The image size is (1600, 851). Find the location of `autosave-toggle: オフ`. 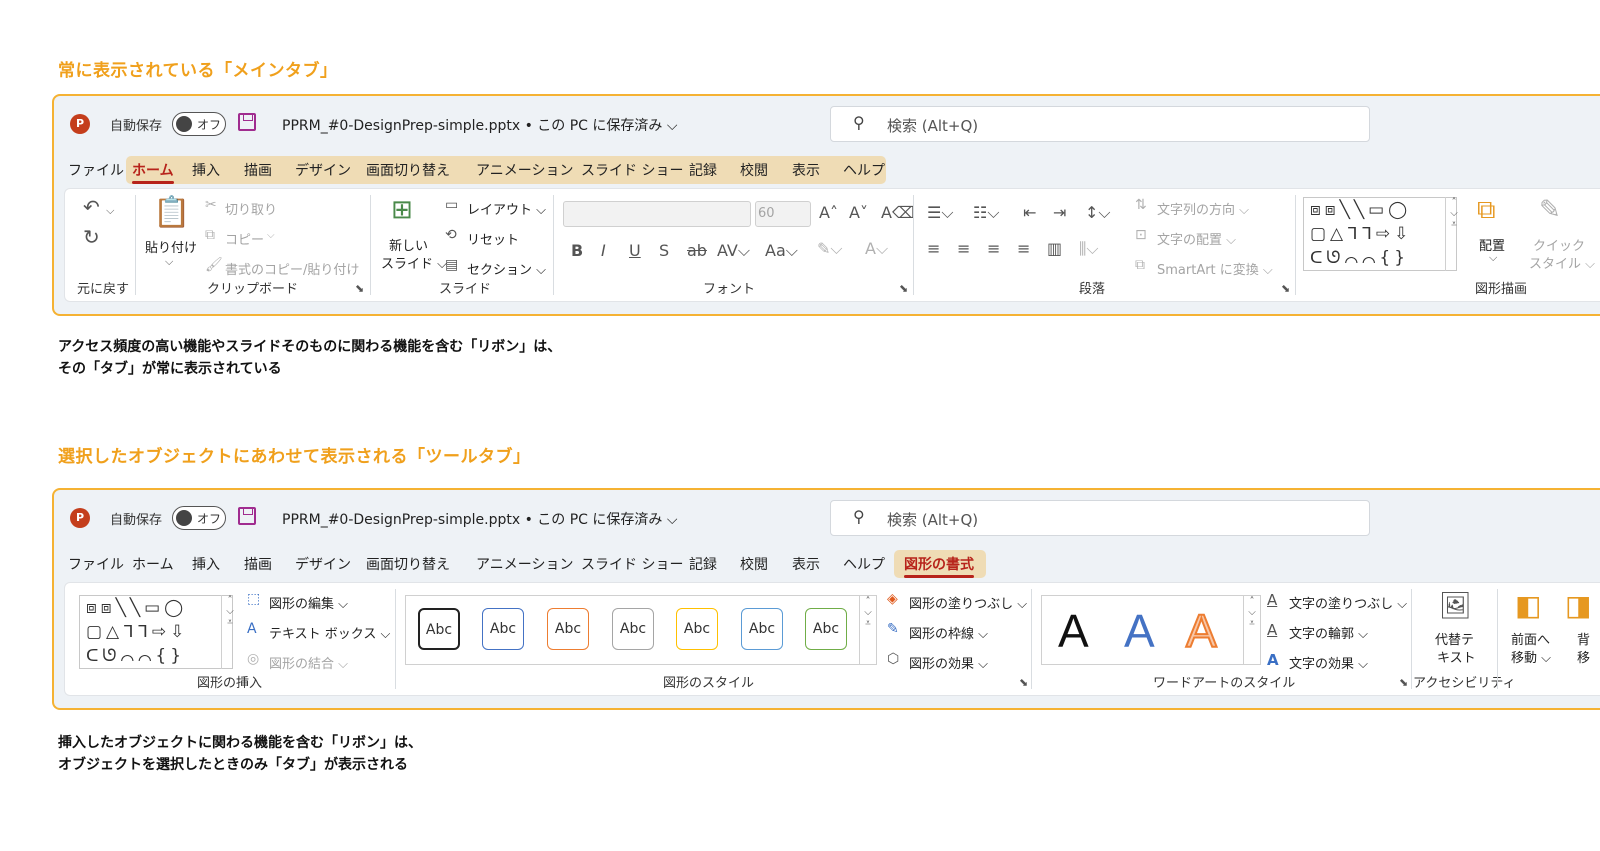

autosave-toggle: オフ is located at coordinates (199, 518).